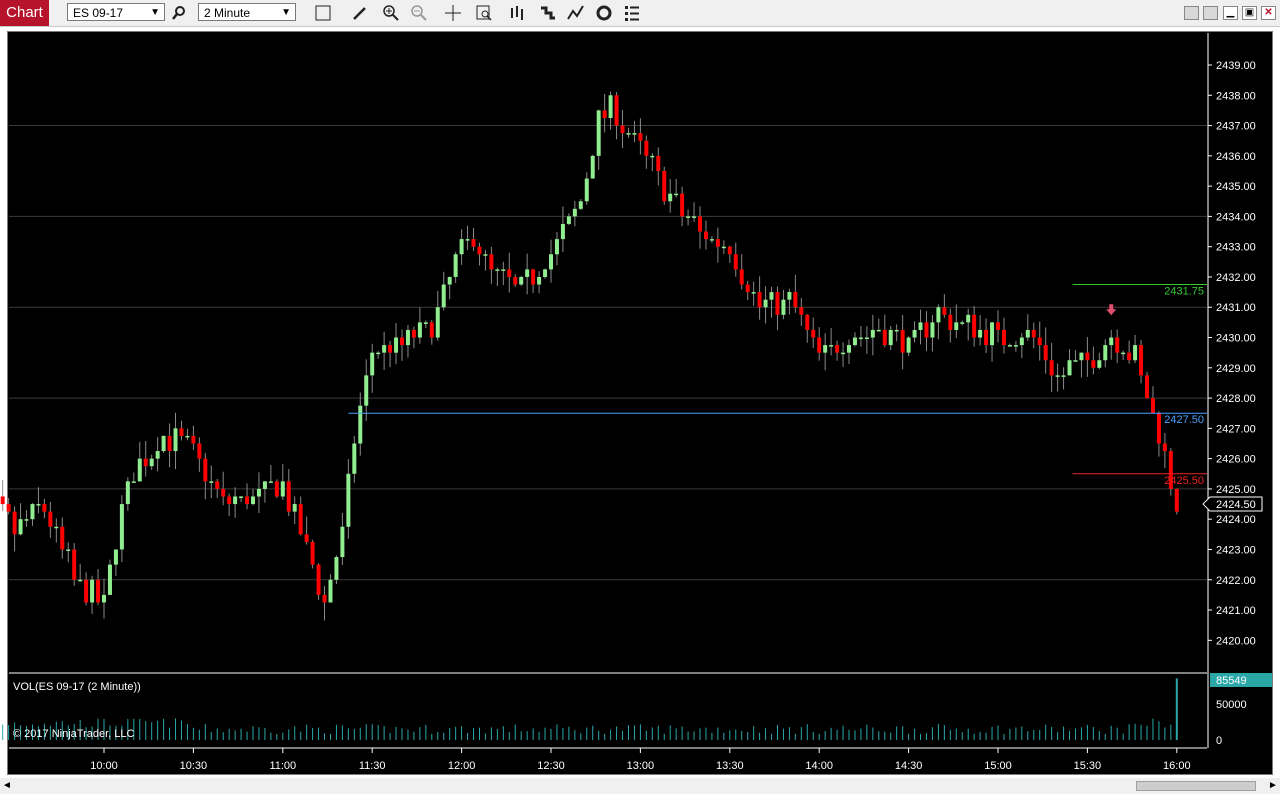 The width and height of the screenshot is (1280, 800). Describe the element at coordinates (1236, 550) in the screenshot. I see `price-tick-label: 2423.00` at that location.